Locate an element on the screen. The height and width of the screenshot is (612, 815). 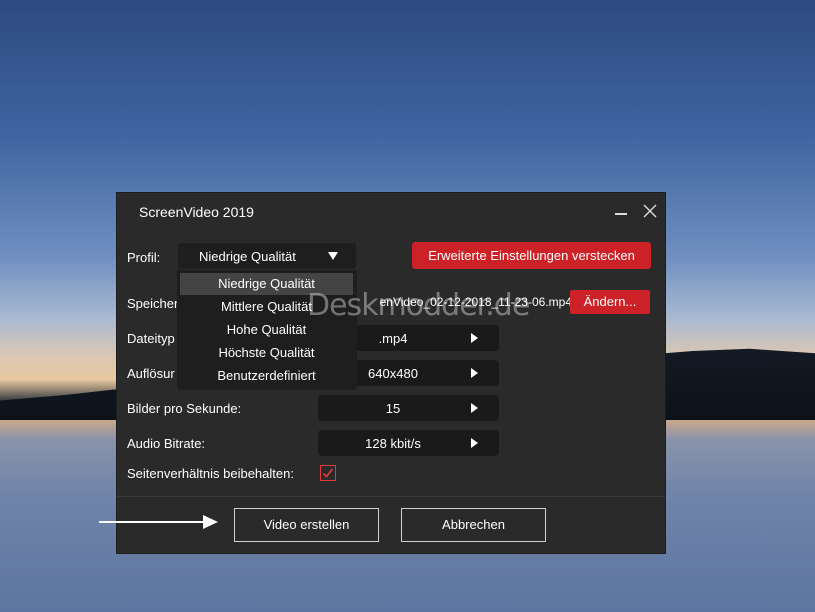
dropdown-option-custom: Benutzerdefiniert is located at coordinates (266, 376).